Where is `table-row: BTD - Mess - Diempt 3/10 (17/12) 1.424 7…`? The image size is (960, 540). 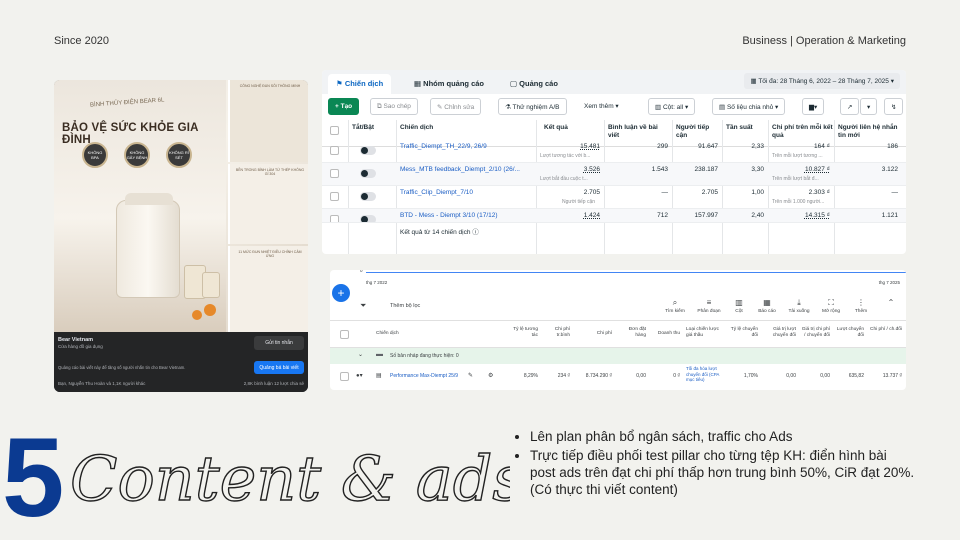 table-row: BTD - Mess - Diempt 3/10 (17/12) 1.424 7… is located at coordinates (614, 216).